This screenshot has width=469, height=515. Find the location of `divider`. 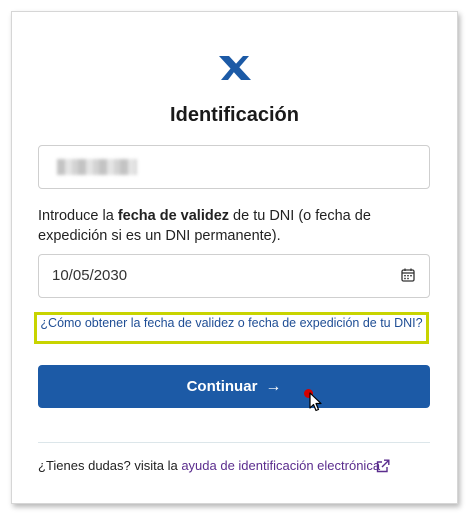

divider is located at coordinates (234, 442).